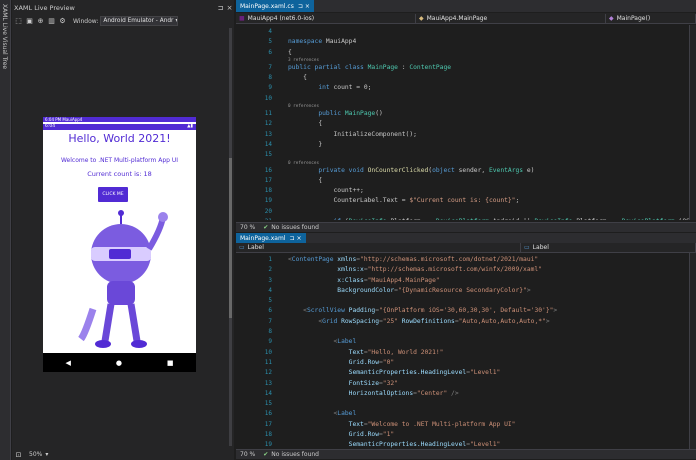  I want to click on recents-icon: ■, so click(170, 363).